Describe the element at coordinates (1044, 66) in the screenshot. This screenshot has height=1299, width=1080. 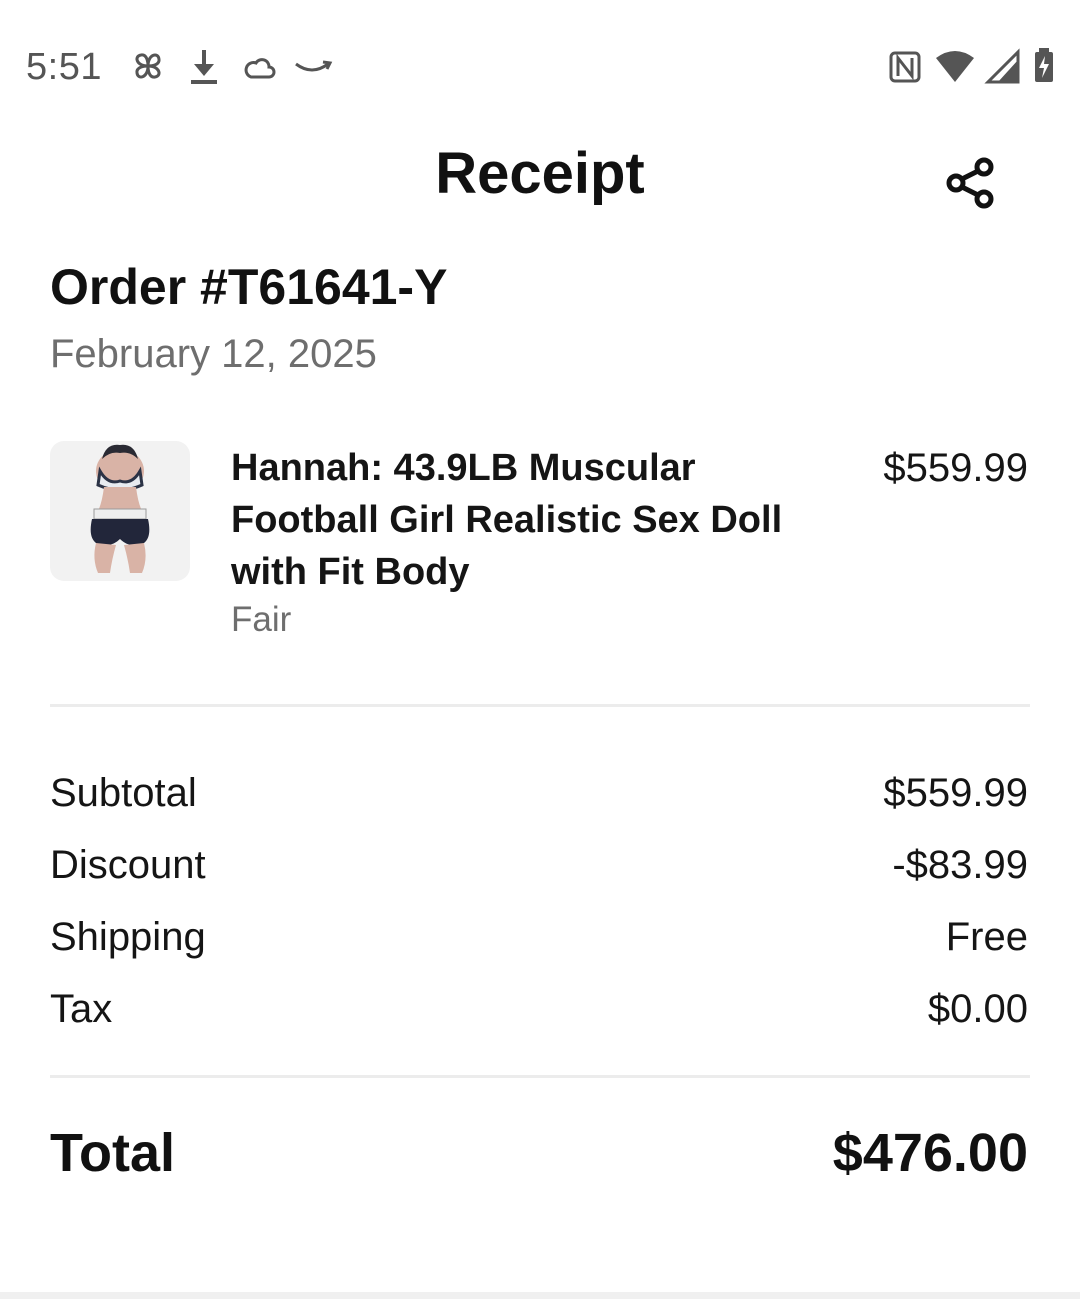
I see `battery-charging-icon` at that location.